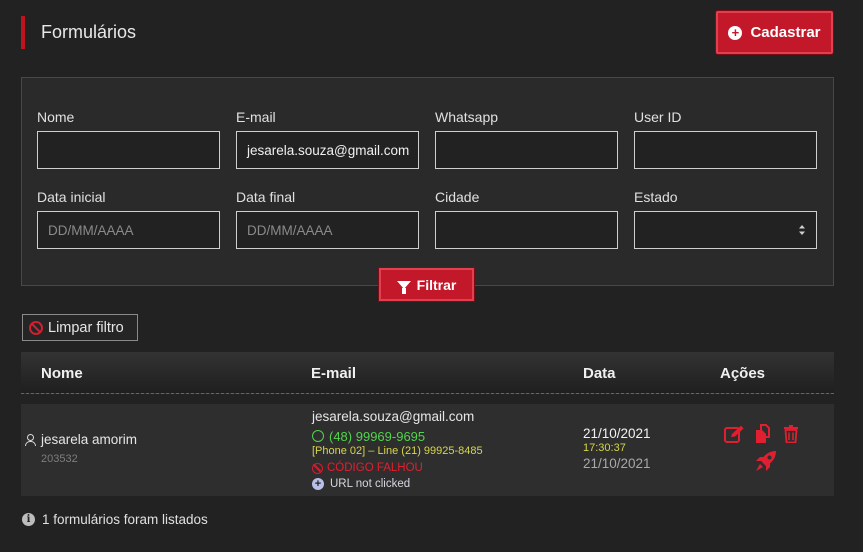 The width and height of the screenshot is (863, 552). What do you see at coordinates (802, 230) in the screenshot?
I see `select-arrows-icon` at bounding box center [802, 230].